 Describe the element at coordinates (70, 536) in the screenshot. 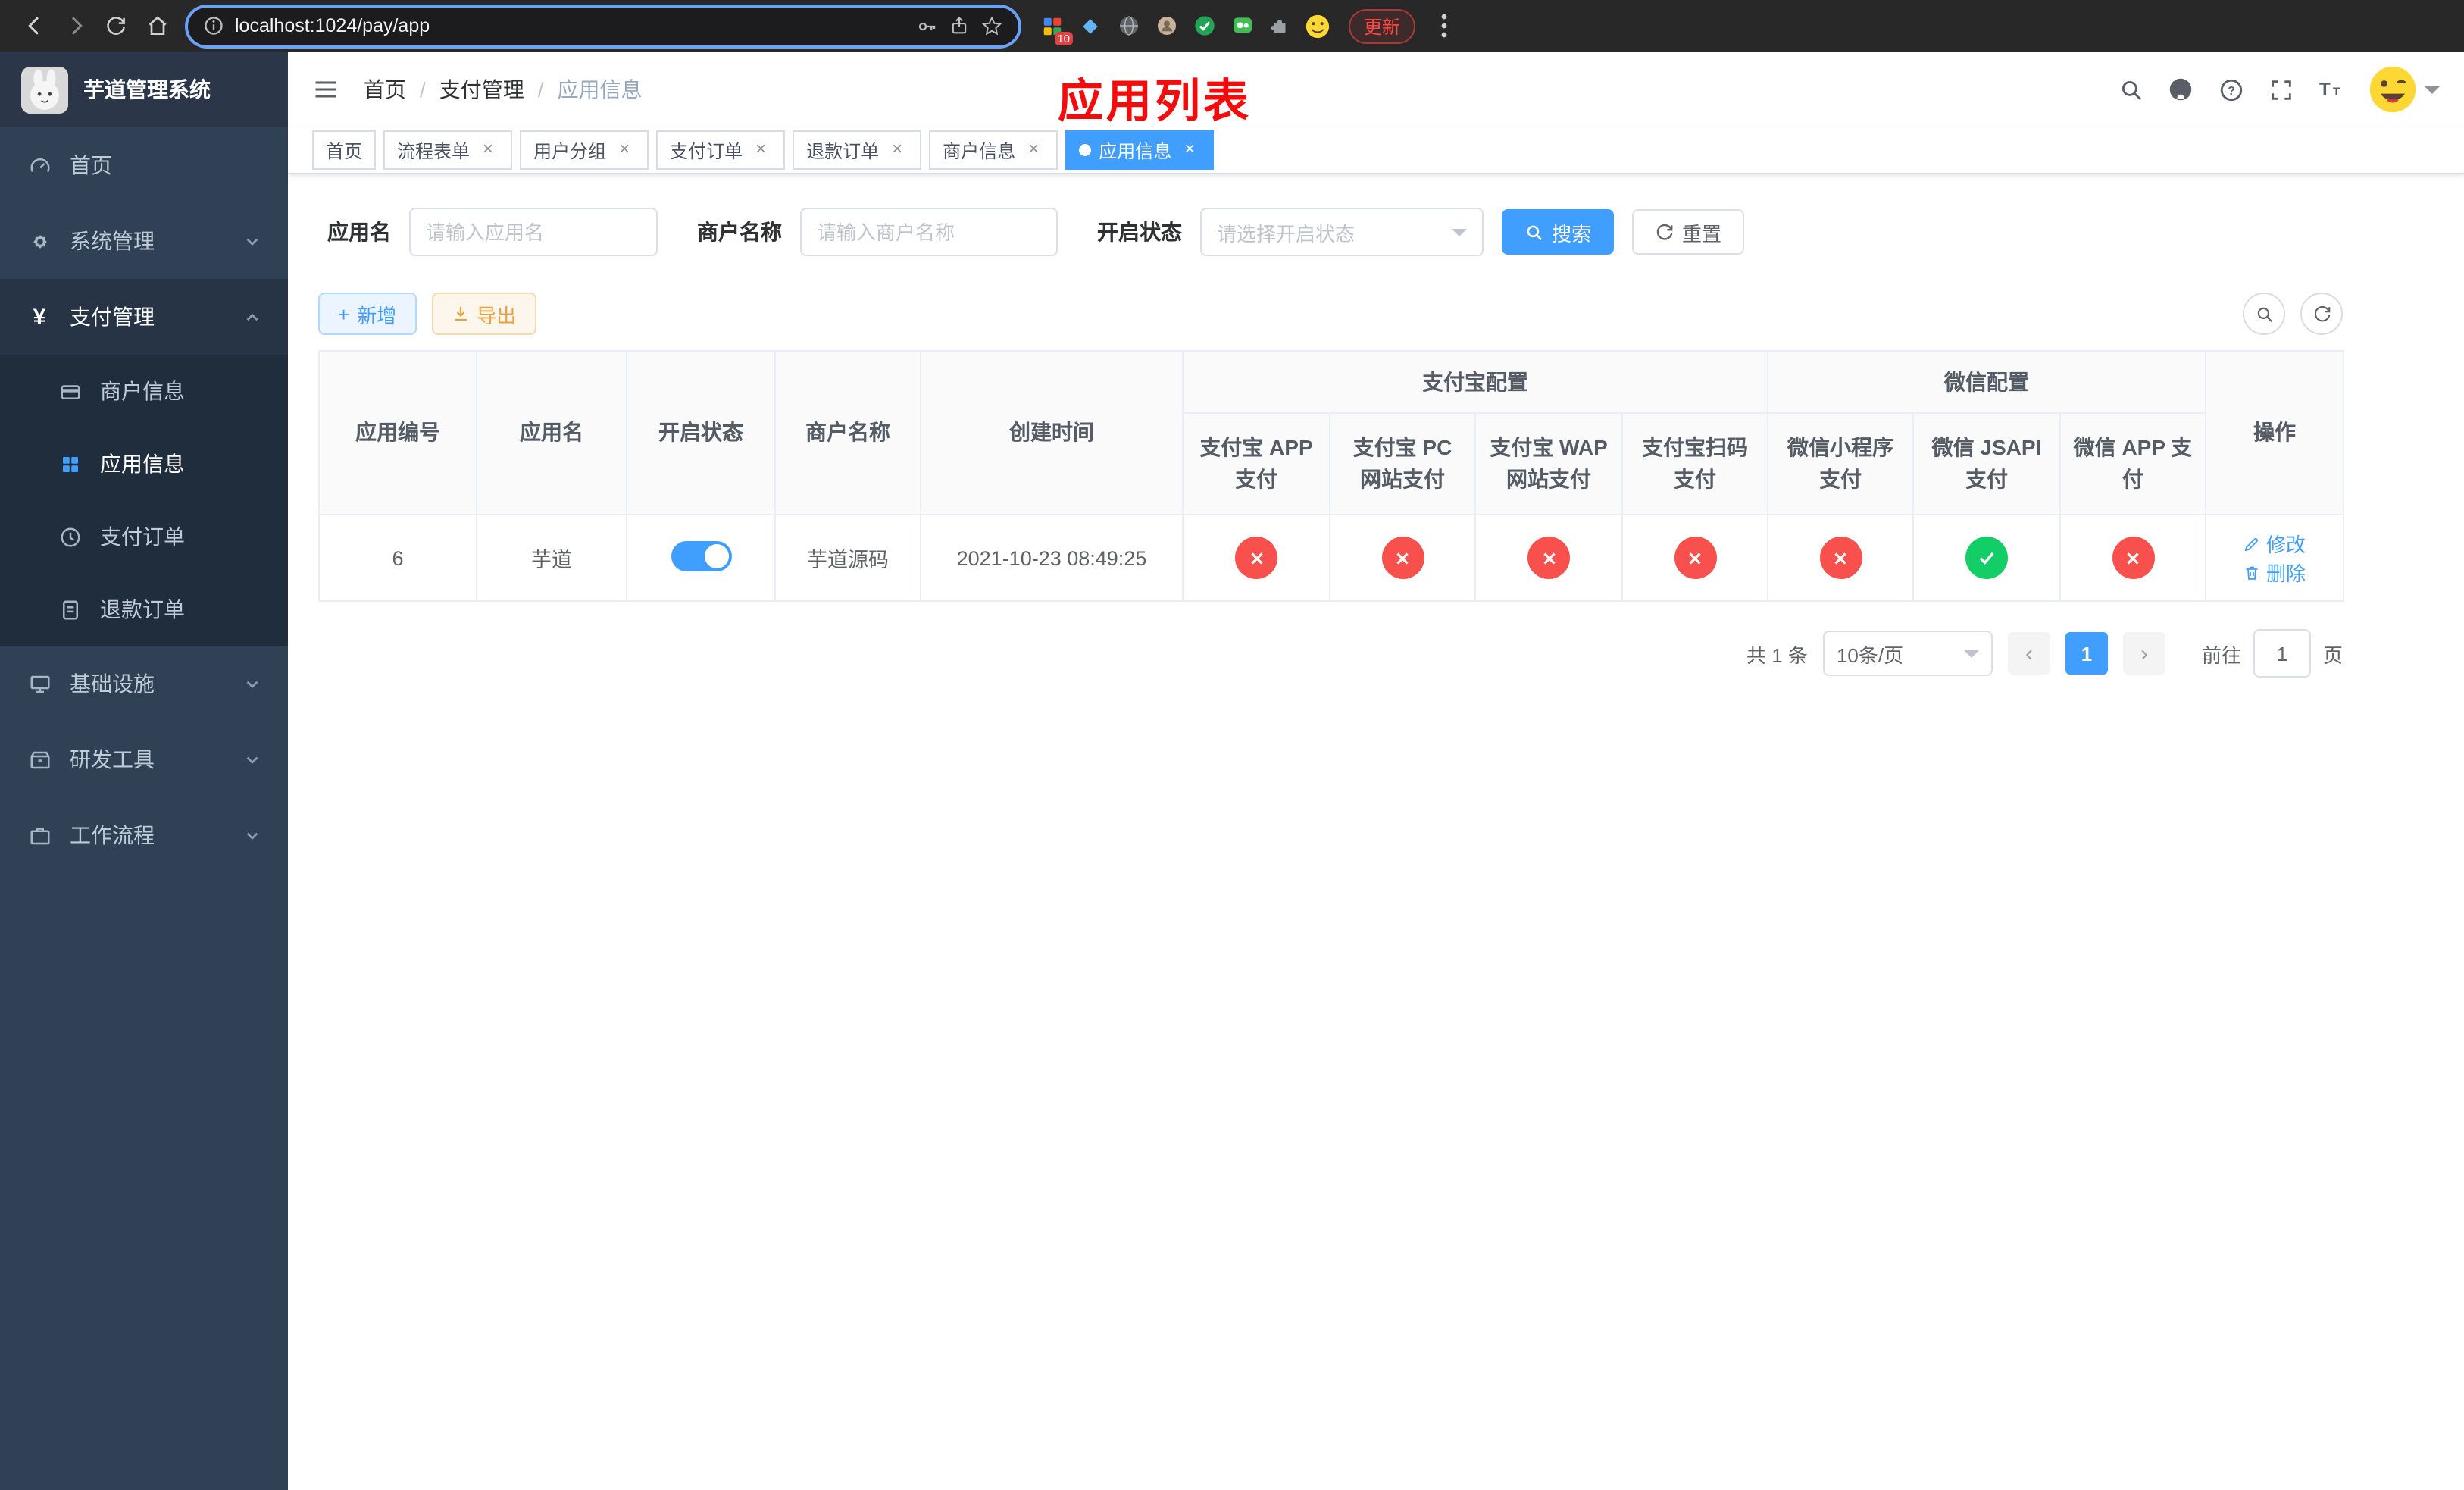

I see `order-clock-icon` at that location.